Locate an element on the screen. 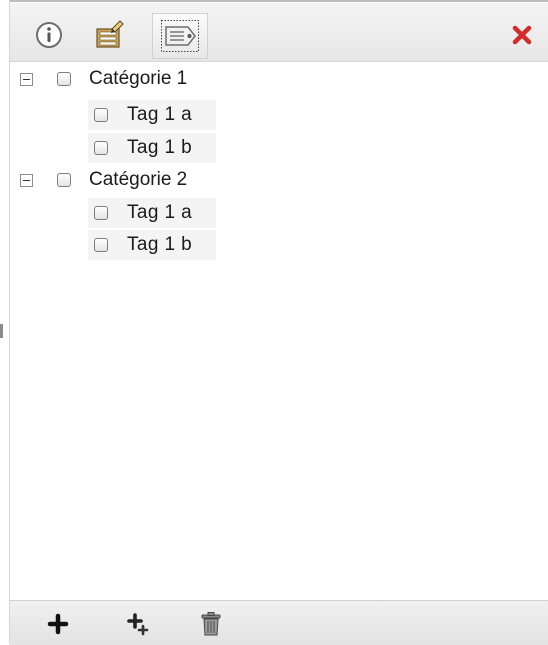 Image resolution: width=548 pixels, height=645 pixels. add-child-button is located at coordinates (138, 624).